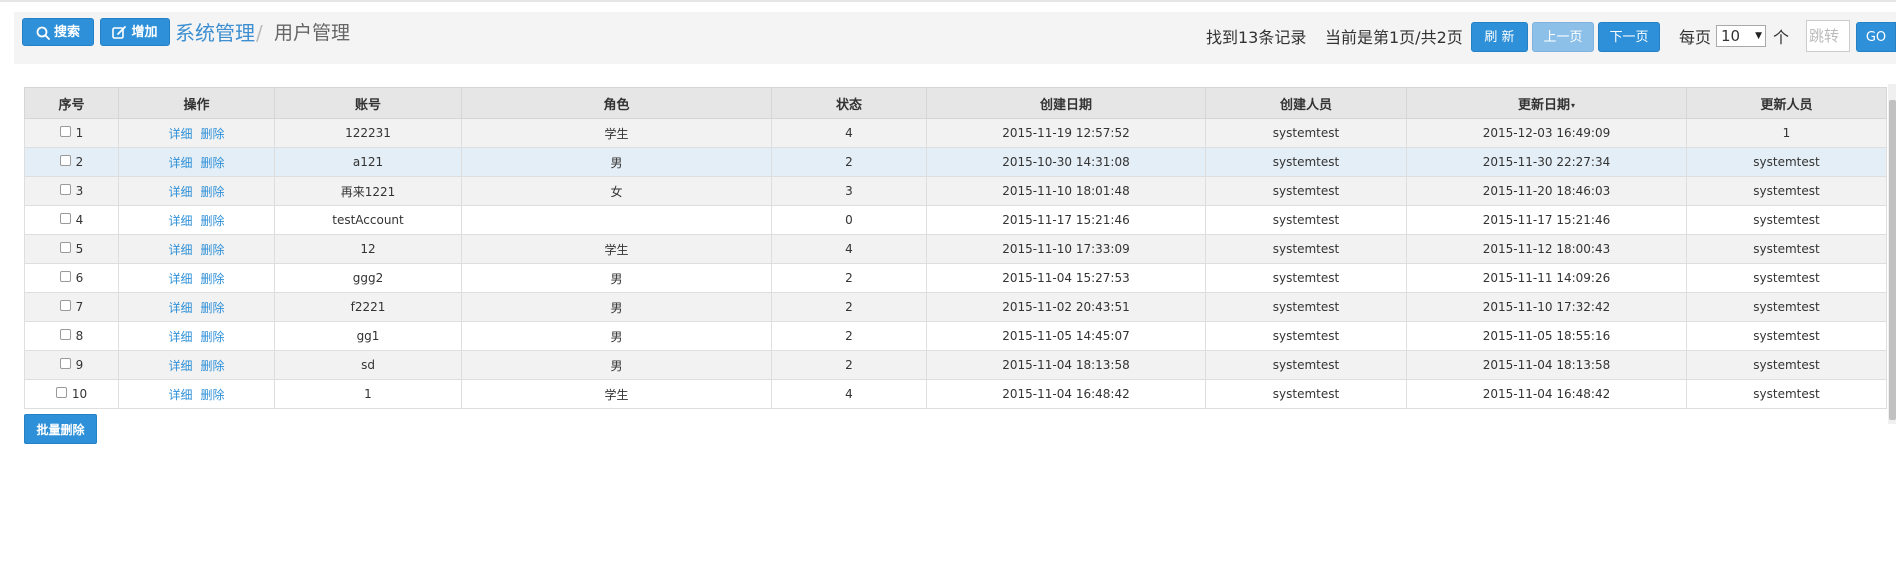  I want to click on account-cell: sd, so click(368, 365).